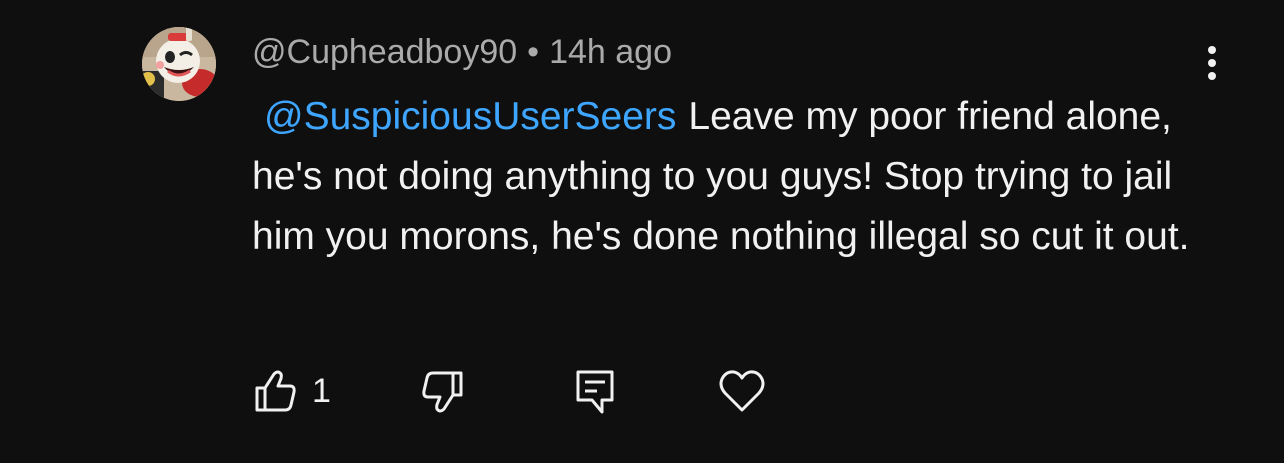 The width and height of the screenshot is (1284, 463). Describe the element at coordinates (1212, 50) in the screenshot. I see `more-vert-icon` at that location.